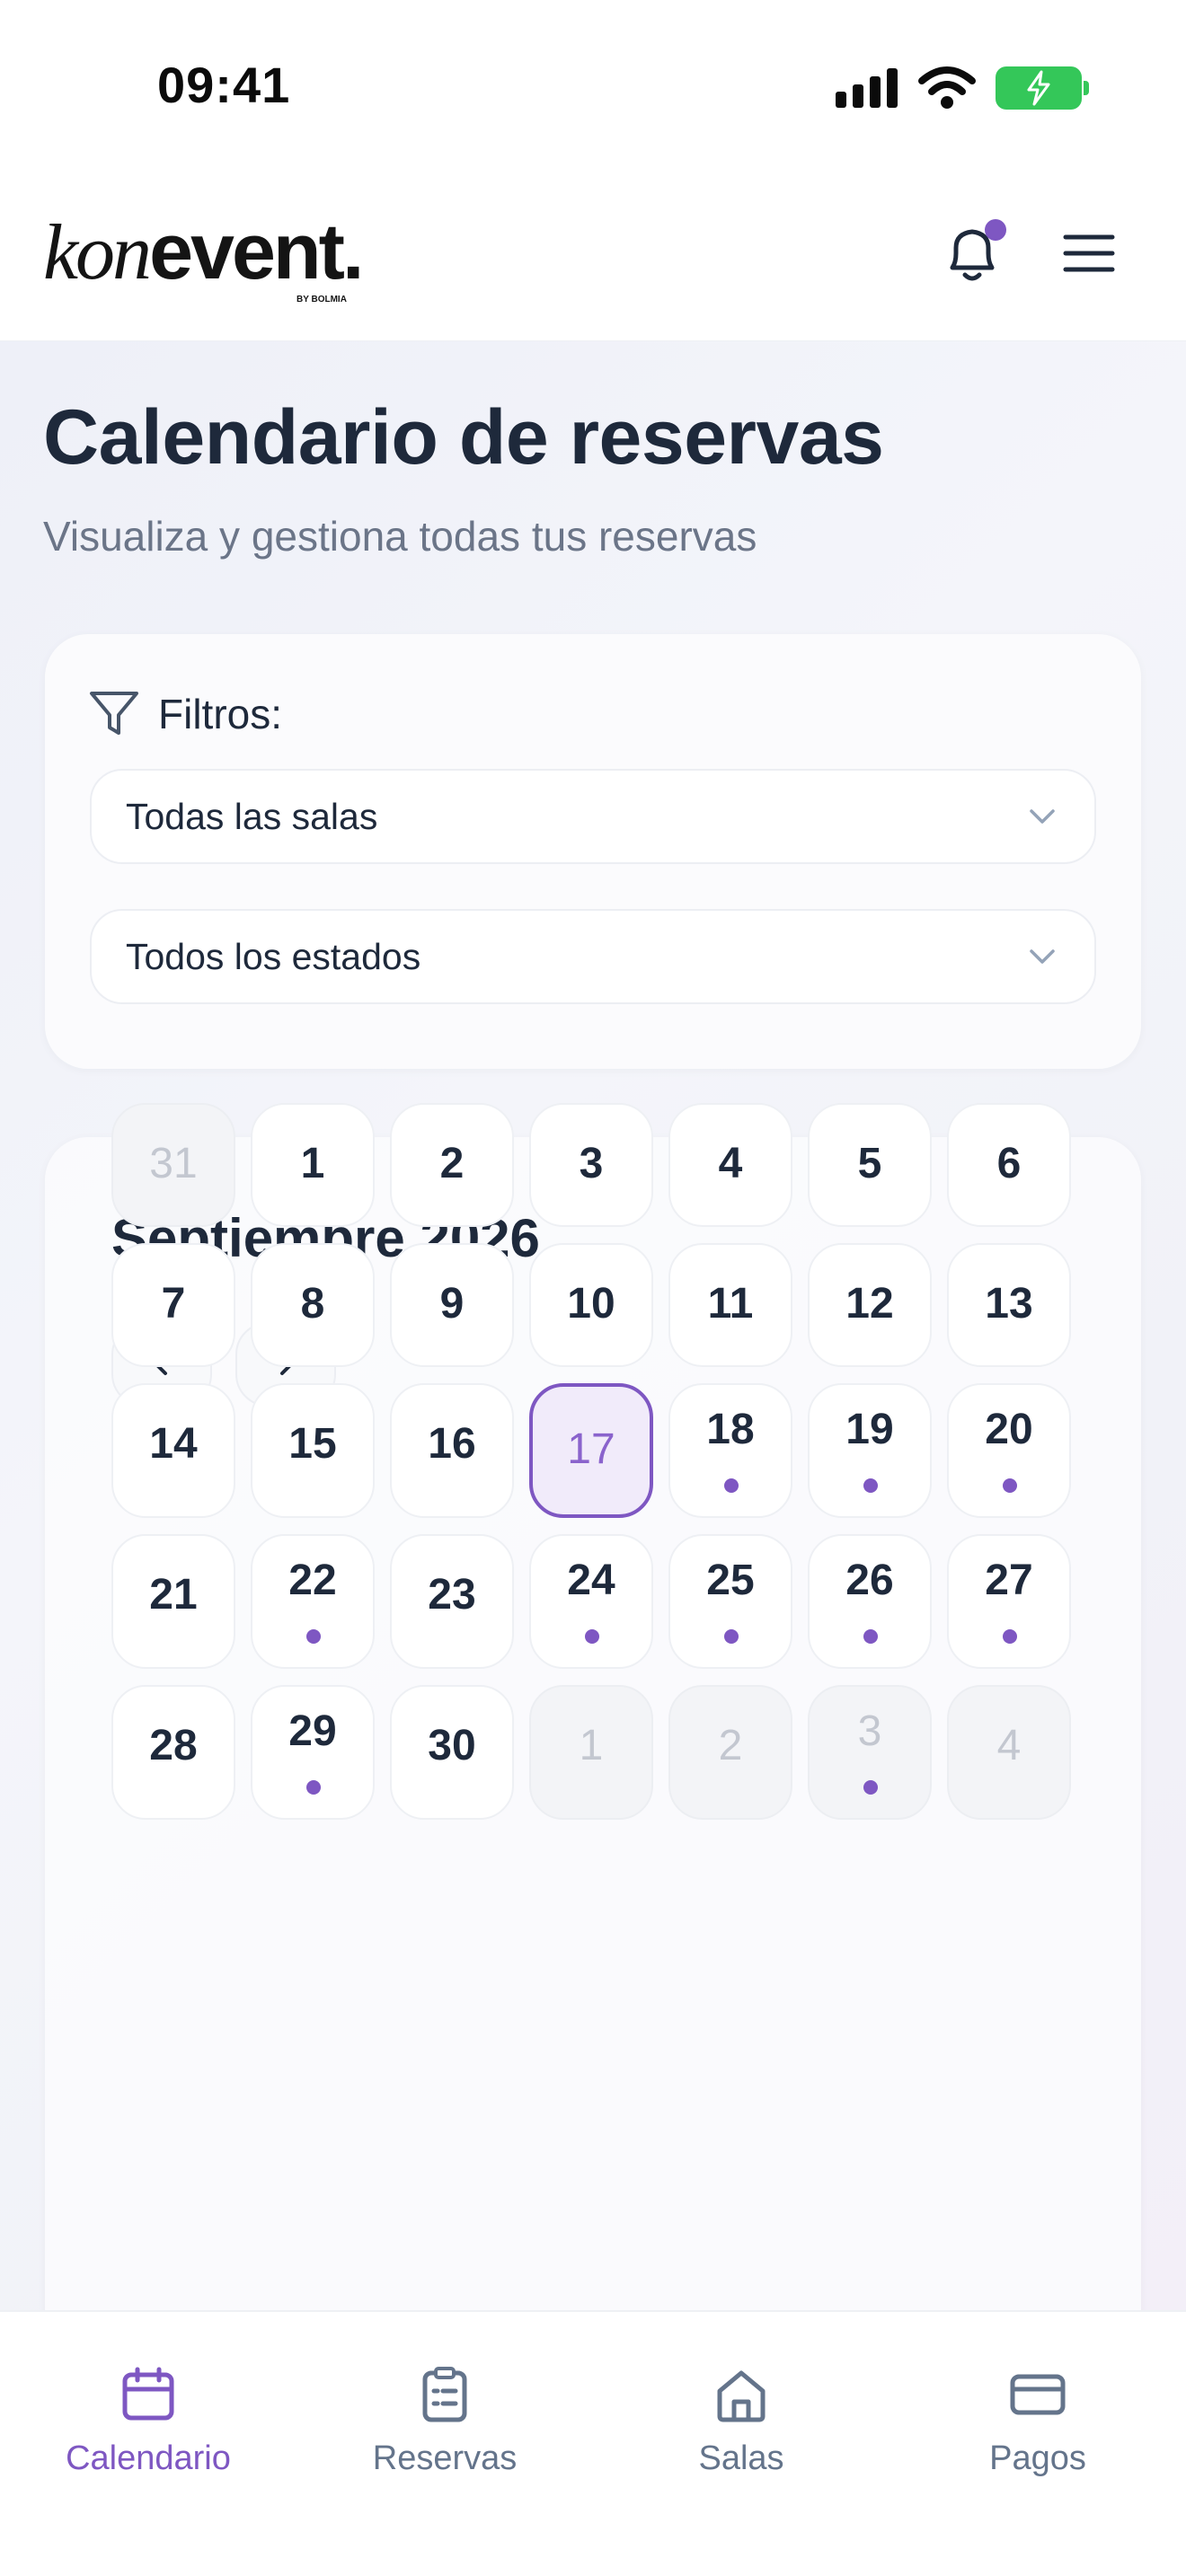 This screenshot has width=1186, height=2576. Describe the element at coordinates (452, 1745) in the screenshot. I see `day-number: 30` at that location.